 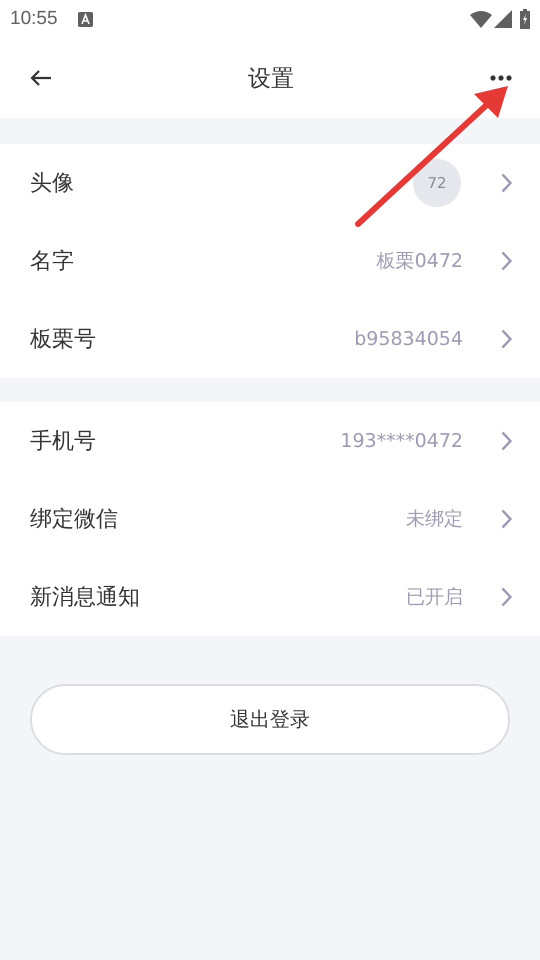 I want to click on settings-row: 手机号 193****0472, so click(x=270, y=441).